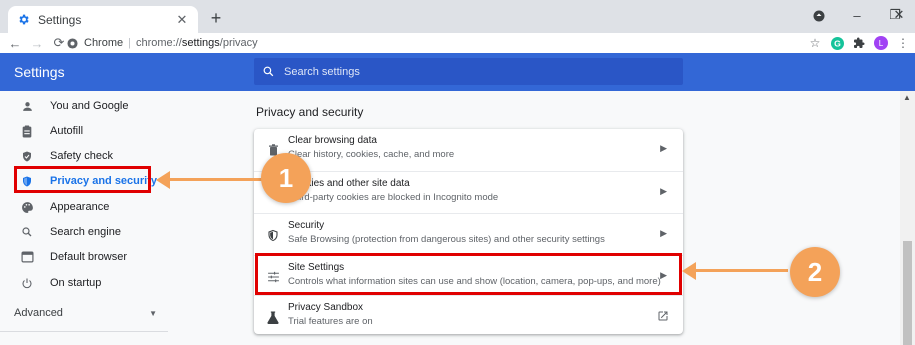 The height and width of the screenshot is (345, 915). What do you see at coordinates (95, 131) in the screenshot?
I see `sidebar-item-autofill: Autofill` at bounding box center [95, 131].